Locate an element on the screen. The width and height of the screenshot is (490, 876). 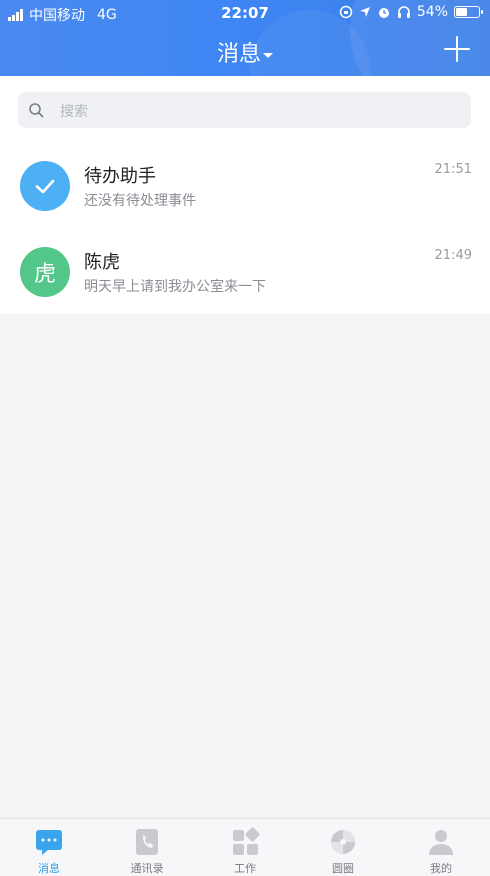
tab-messages: 消息 is located at coordinates (49, 847).